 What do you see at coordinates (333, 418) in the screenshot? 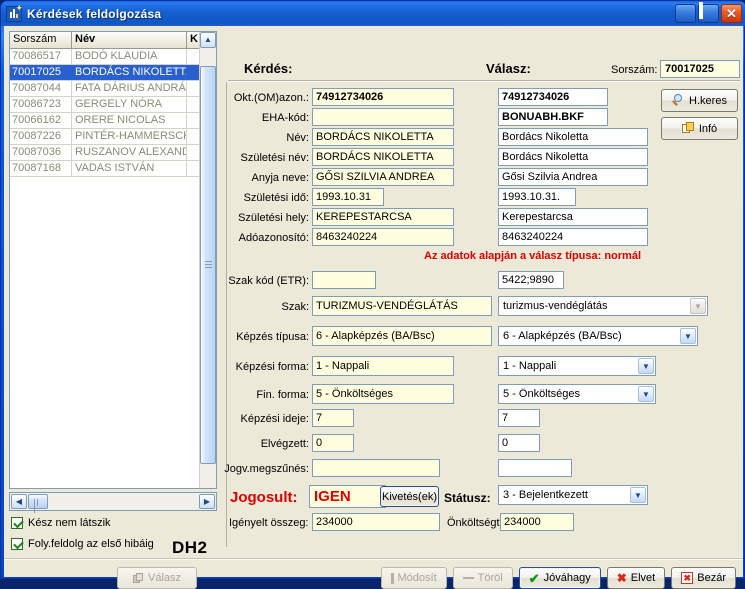
I see `kerdes-kepzesi-ideje-field: 7` at bounding box center [333, 418].